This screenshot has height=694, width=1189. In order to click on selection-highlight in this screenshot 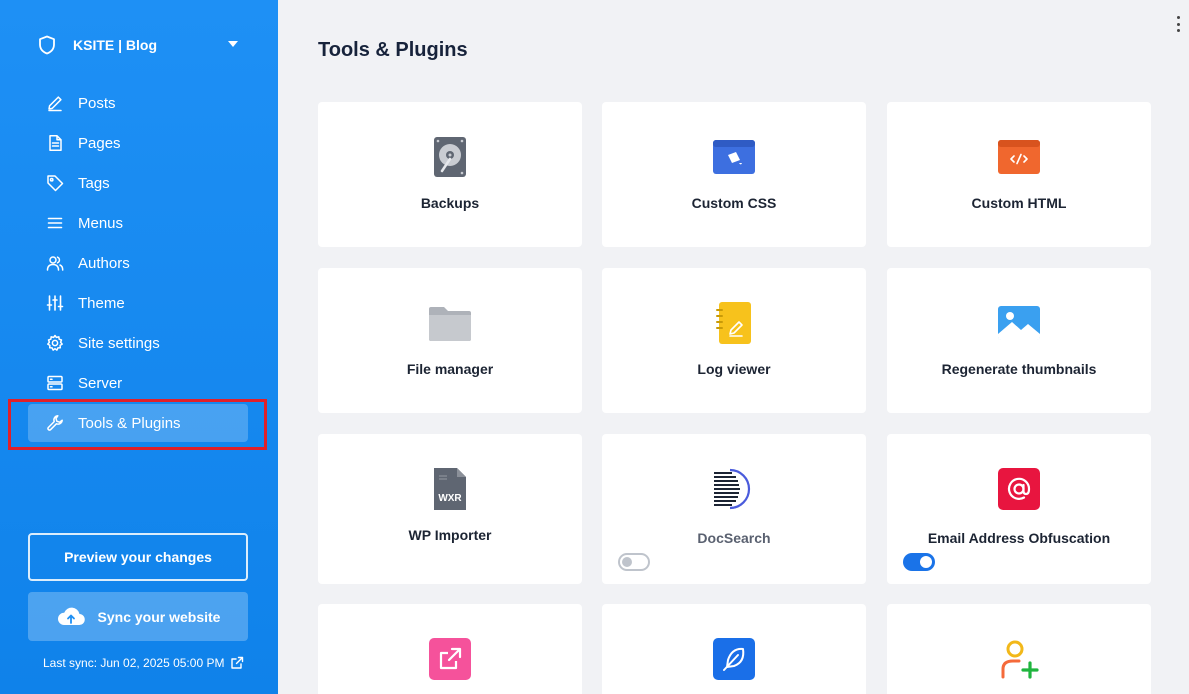, I will do `click(137, 424)`.